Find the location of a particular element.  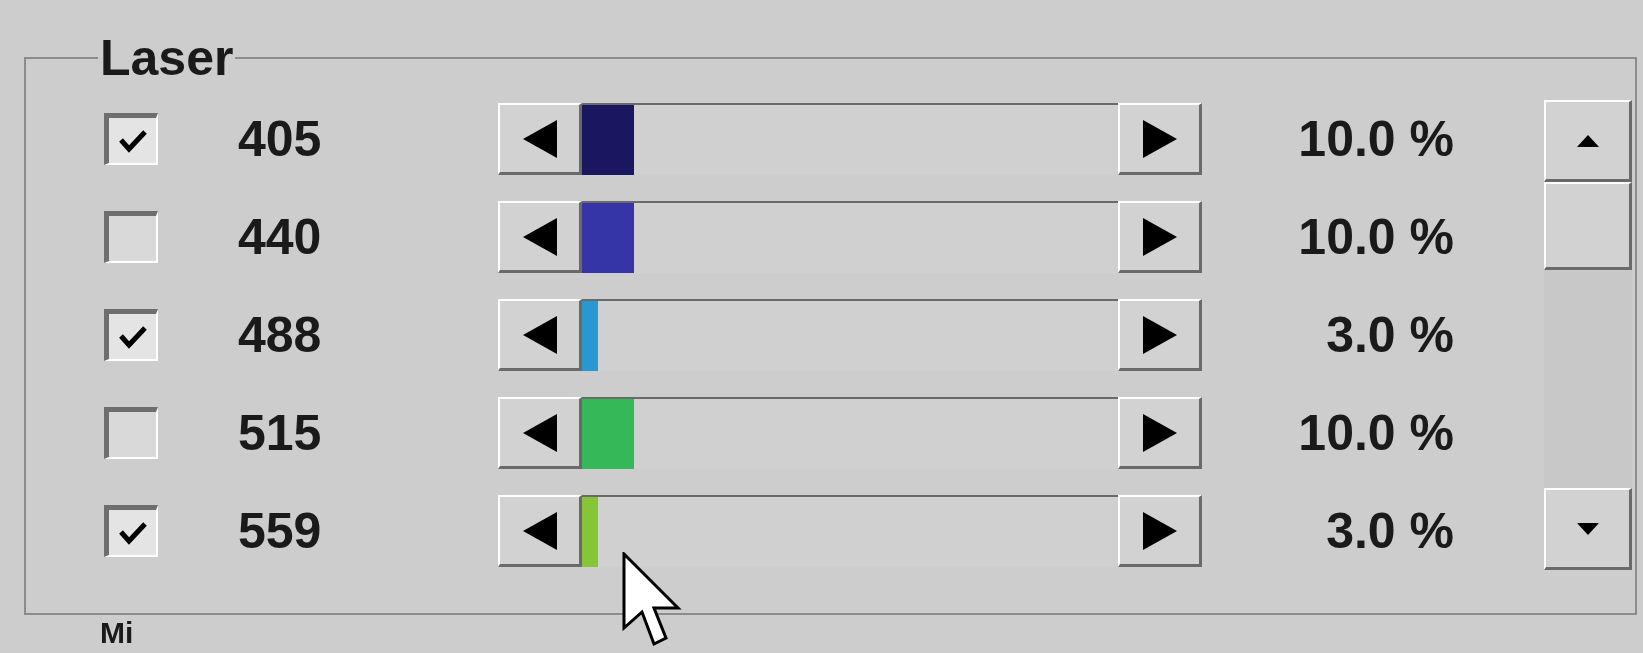

scroll-down-button is located at coordinates (1588, 529).